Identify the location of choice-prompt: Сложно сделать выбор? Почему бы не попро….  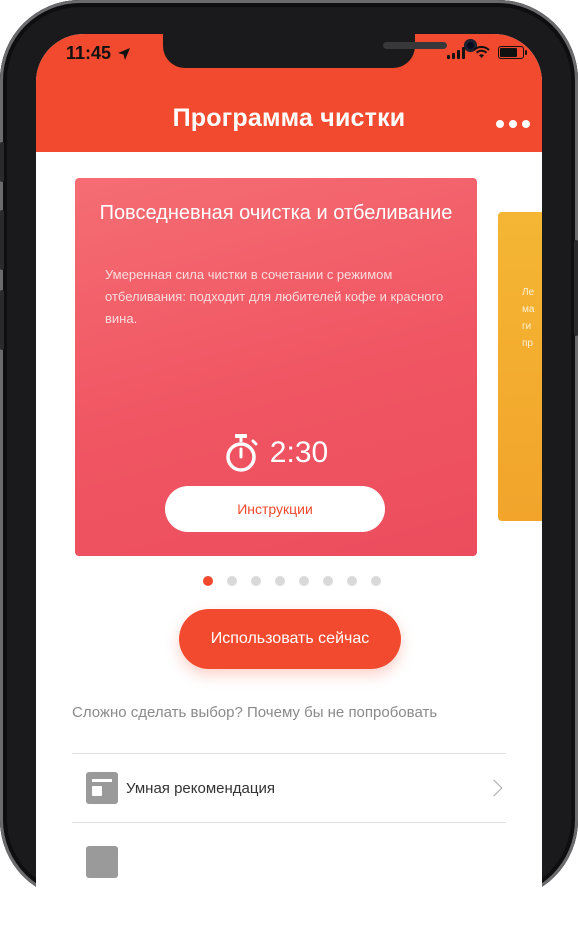
(255, 712).